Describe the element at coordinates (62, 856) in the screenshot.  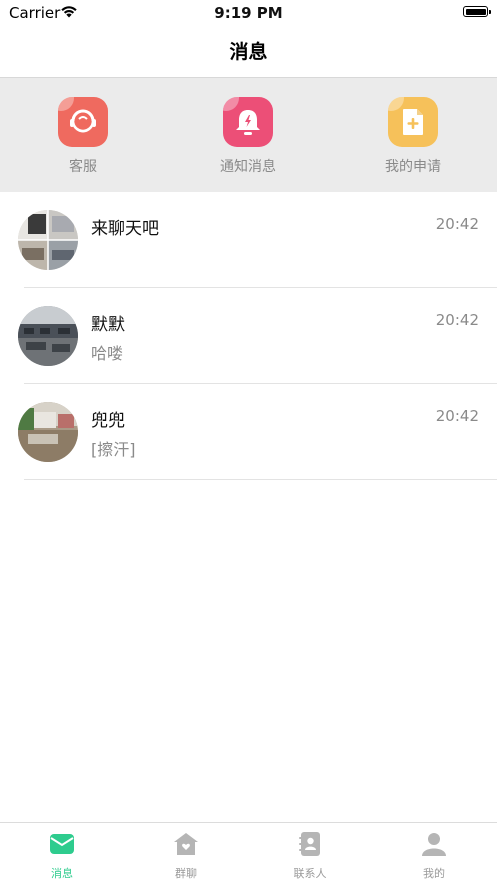
I see `tab-messages: 消息` at that location.